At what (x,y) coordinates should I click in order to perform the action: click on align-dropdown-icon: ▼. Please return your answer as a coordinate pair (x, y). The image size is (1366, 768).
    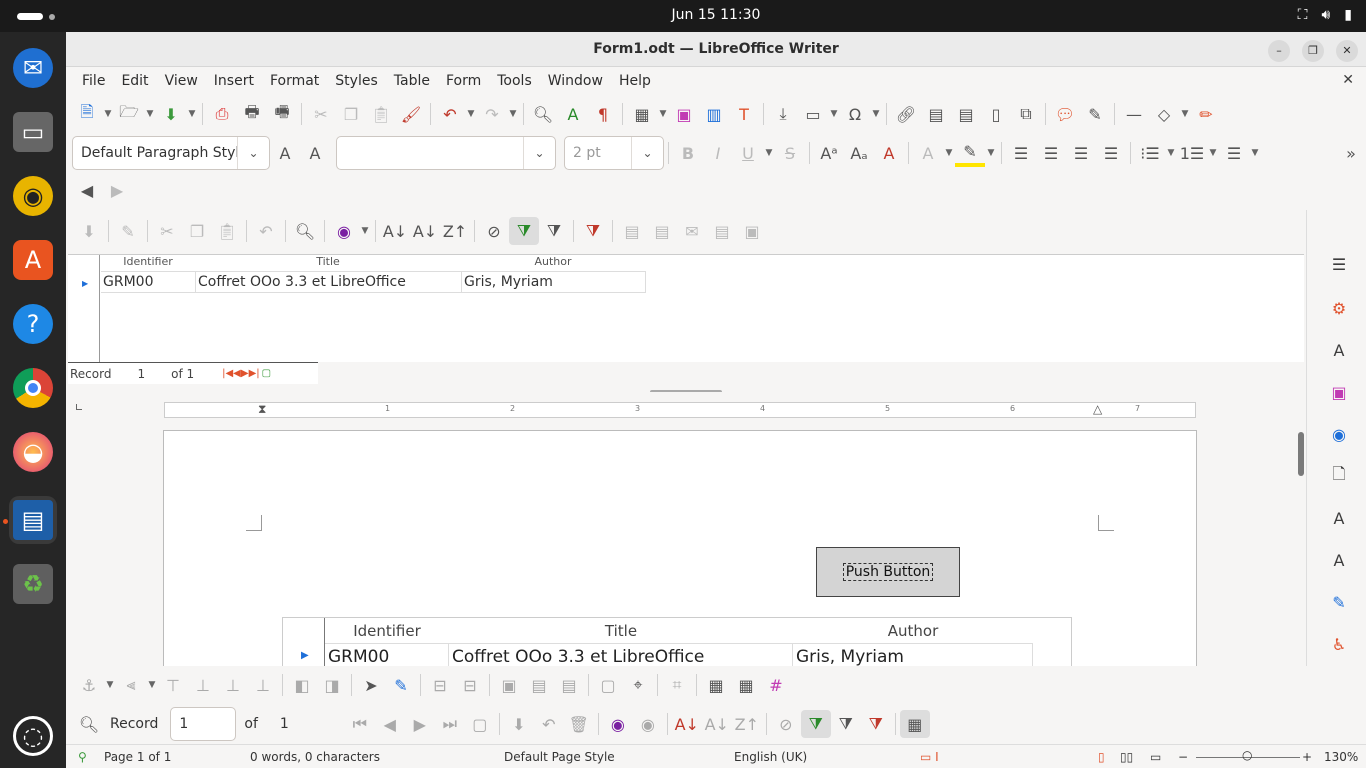
    Looking at the image, I should click on (152, 685).